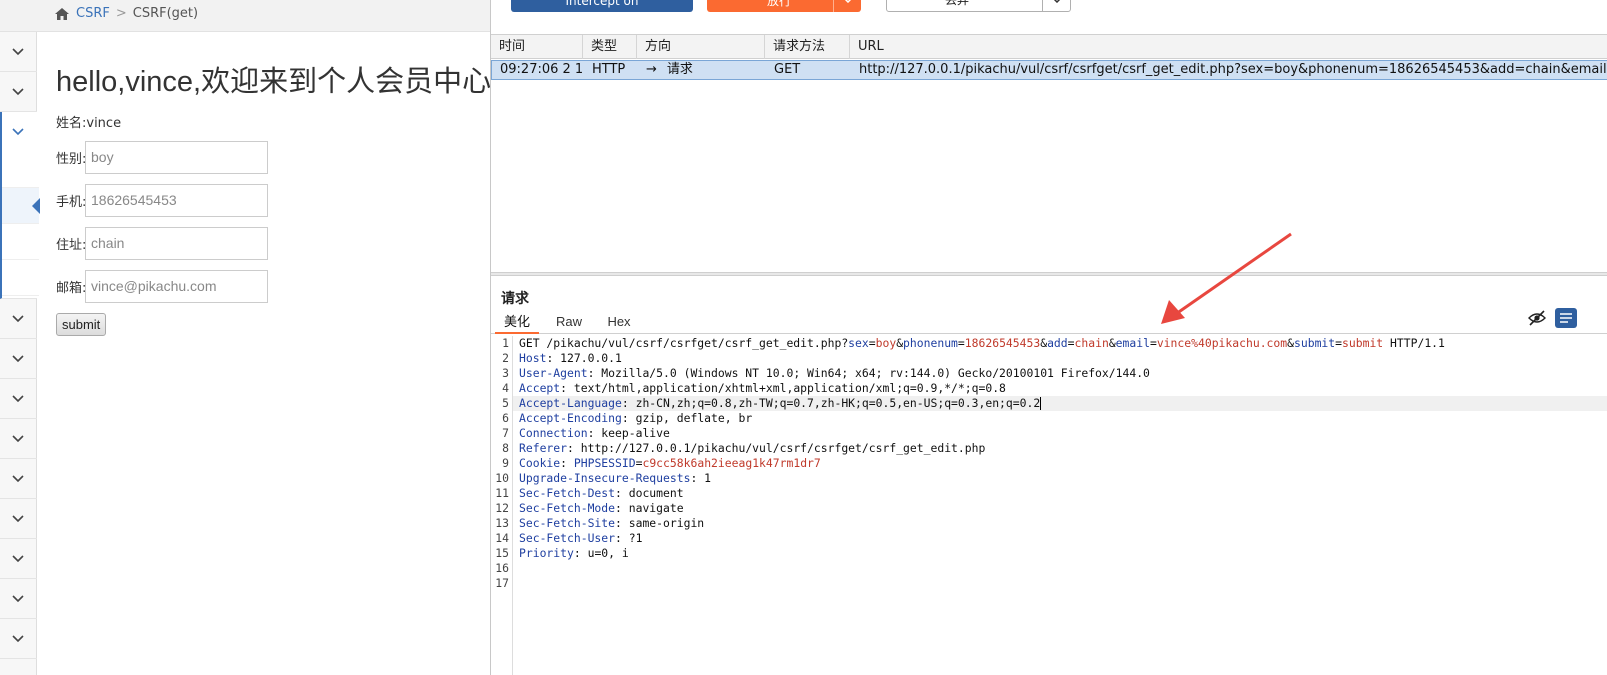 The height and width of the screenshot is (675, 1607). What do you see at coordinates (176, 157) in the screenshot?
I see `sex-input: boy` at bounding box center [176, 157].